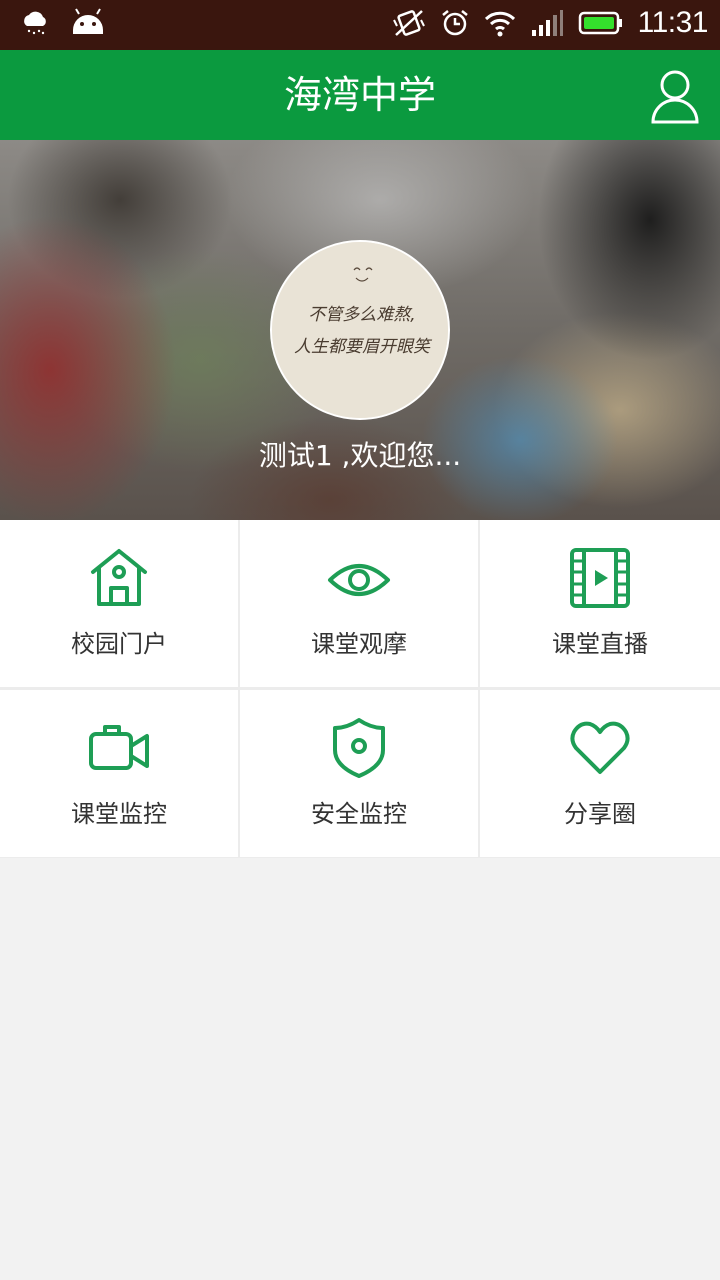  I want to click on eye-icon, so click(359, 580).